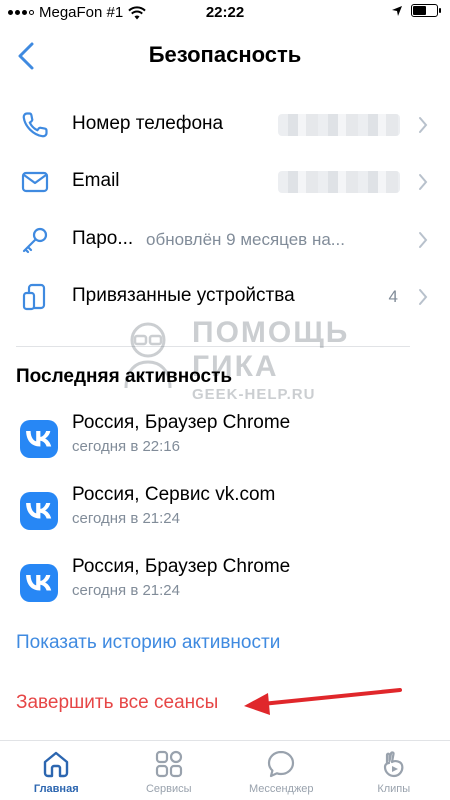  I want to click on phone-number-label: Номер телефона, so click(148, 123).